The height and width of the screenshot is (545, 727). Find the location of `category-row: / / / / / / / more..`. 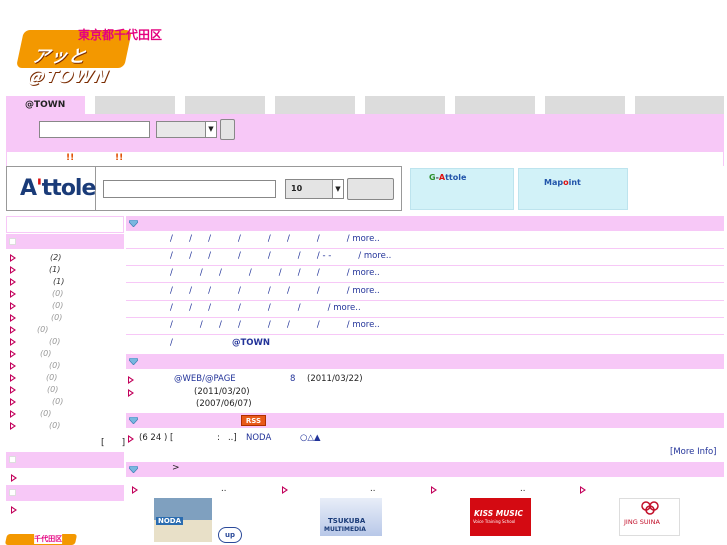

category-row: / / / / / / / more.. is located at coordinates (265, 308).